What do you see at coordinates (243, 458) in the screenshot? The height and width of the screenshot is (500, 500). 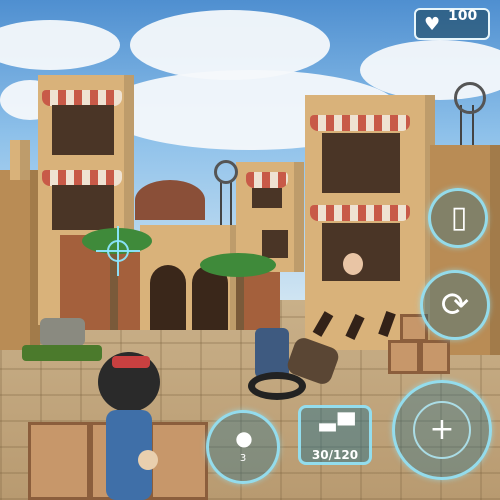 I see `grenade-count: 3` at bounding box center [243, 458].